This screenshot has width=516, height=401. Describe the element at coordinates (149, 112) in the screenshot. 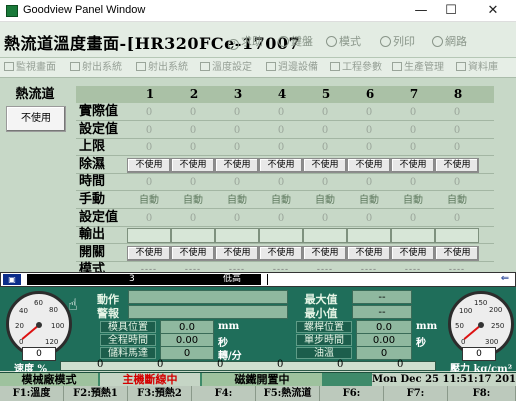

I see `cell-r0-c1: 0` at that location.